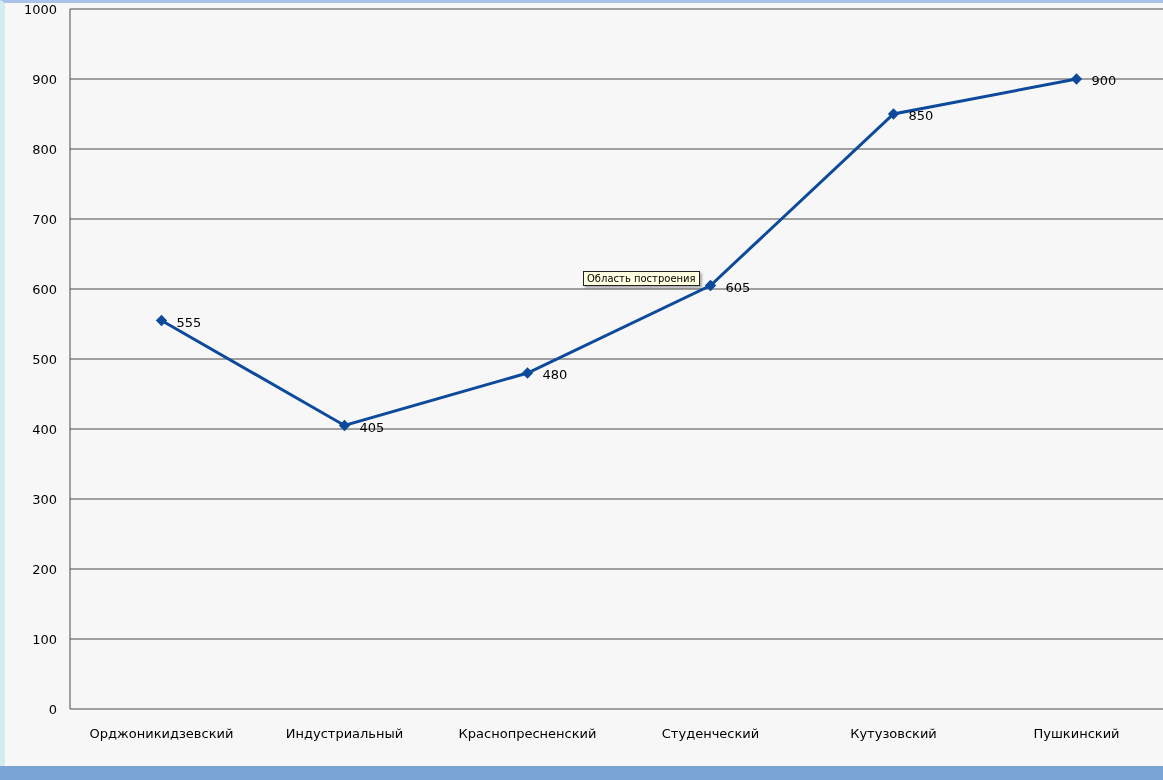  I want to click on x-category-label: Пушкинский, so click(1076, 733).